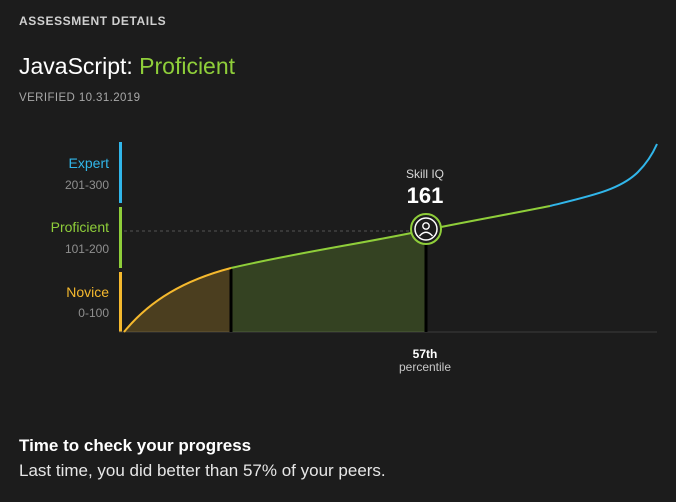  I want to click on skill-iq-label: Skill IQ, so click(424, 174).